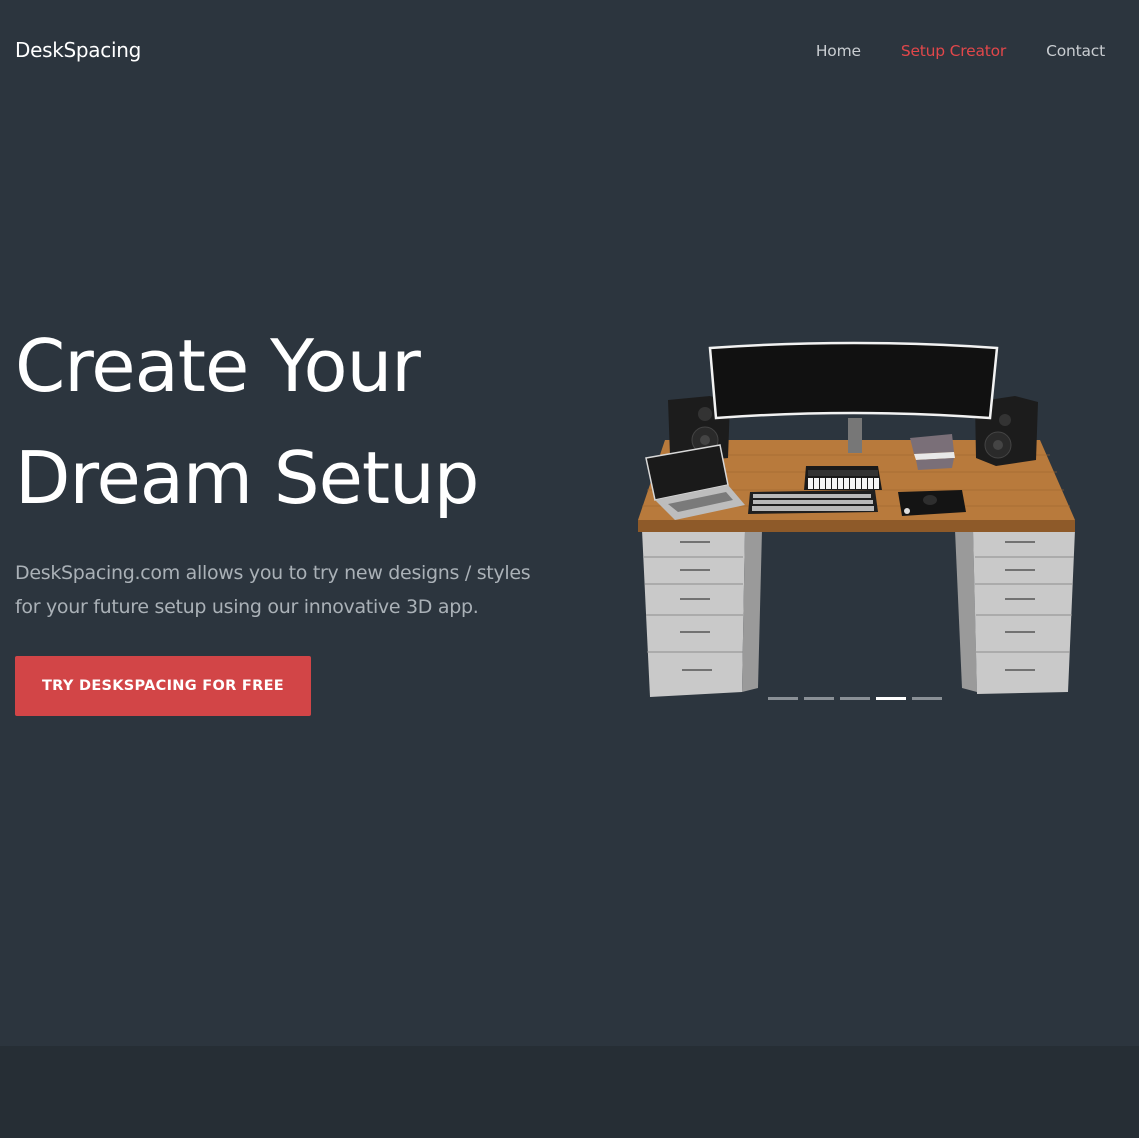 This screenshot has width=1139, height=1138. I want to click on nav-link-setup-creator: Setup Creator, so click(953, 51).